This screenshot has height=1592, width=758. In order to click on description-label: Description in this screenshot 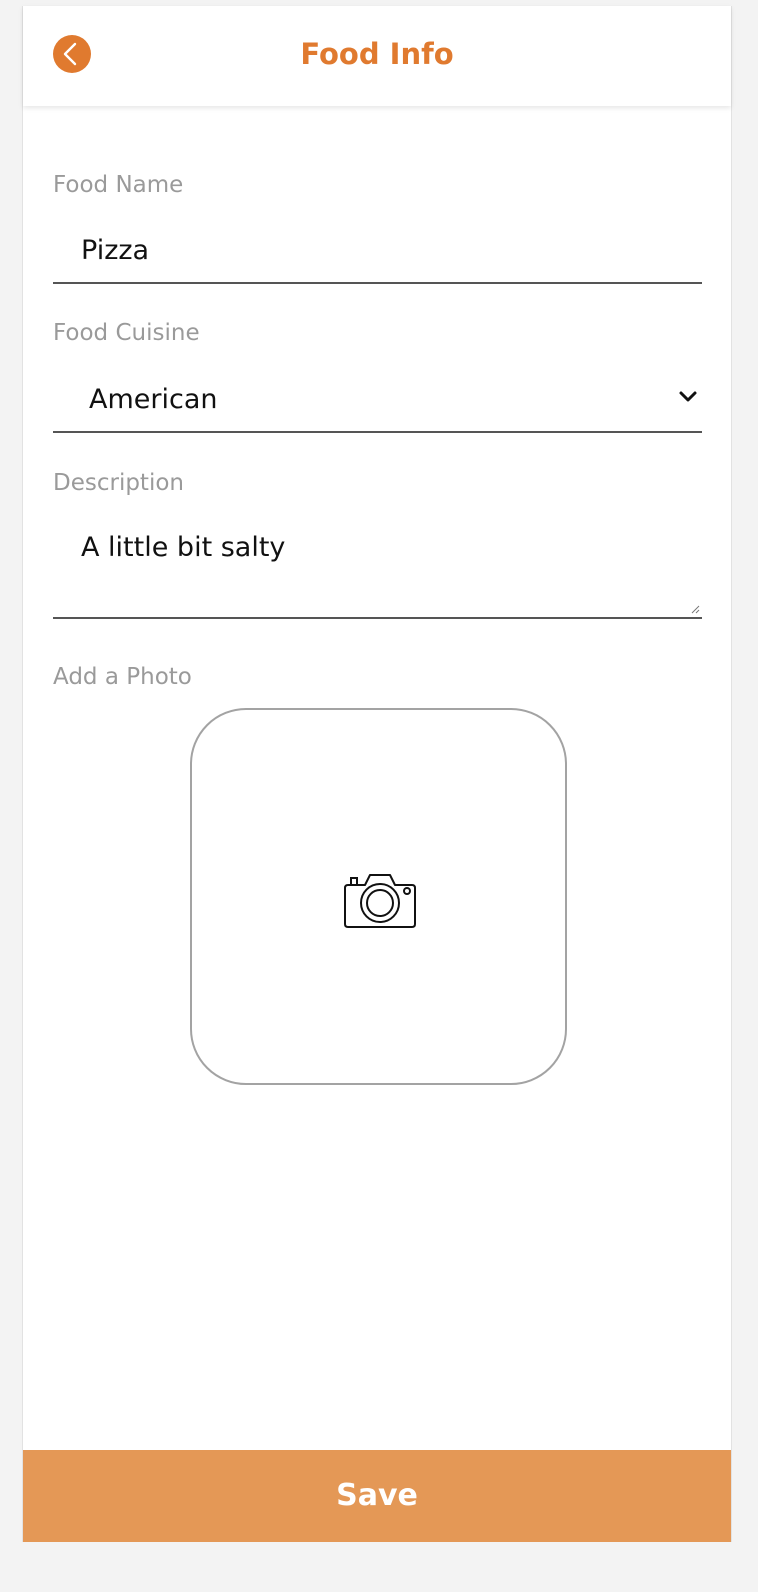, I will do `click(118, 483)`.